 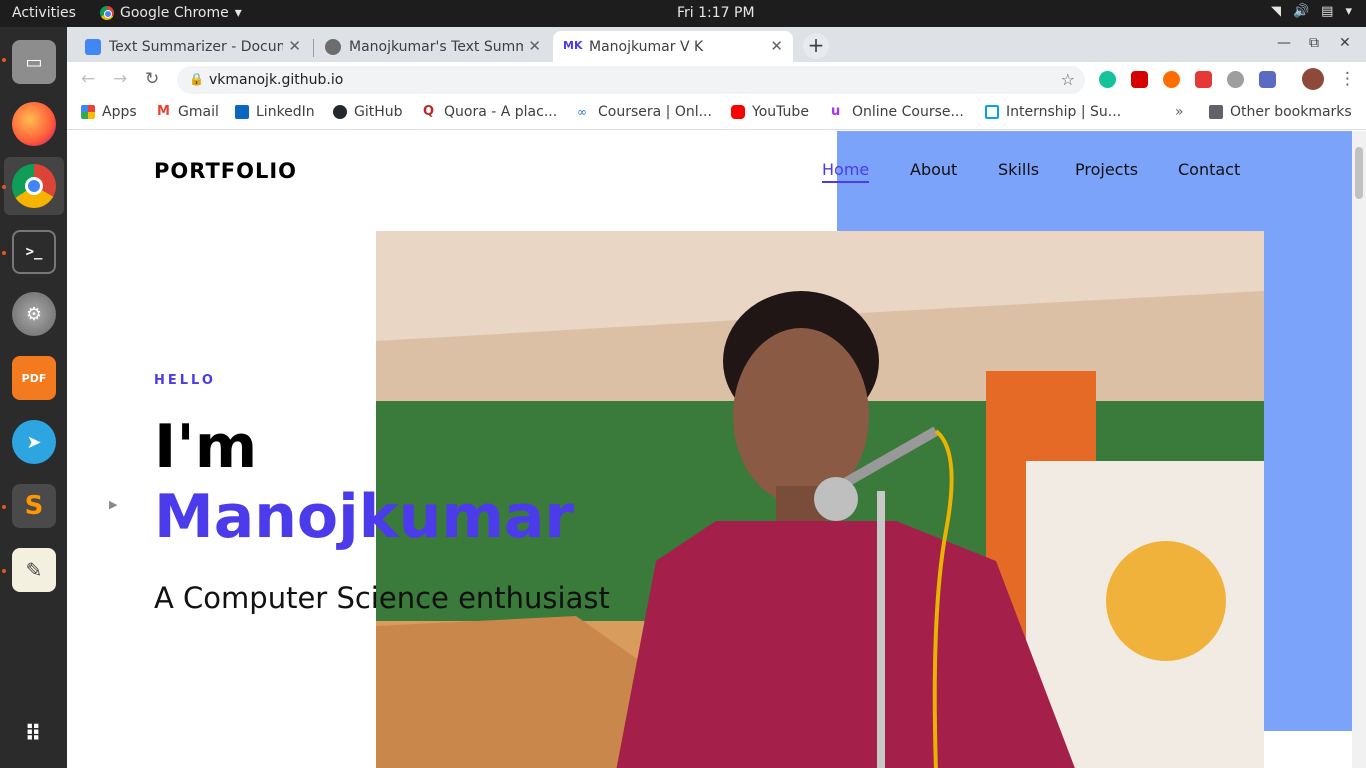 I want to click on minimize-button: —, so click(x=1284, y=43).